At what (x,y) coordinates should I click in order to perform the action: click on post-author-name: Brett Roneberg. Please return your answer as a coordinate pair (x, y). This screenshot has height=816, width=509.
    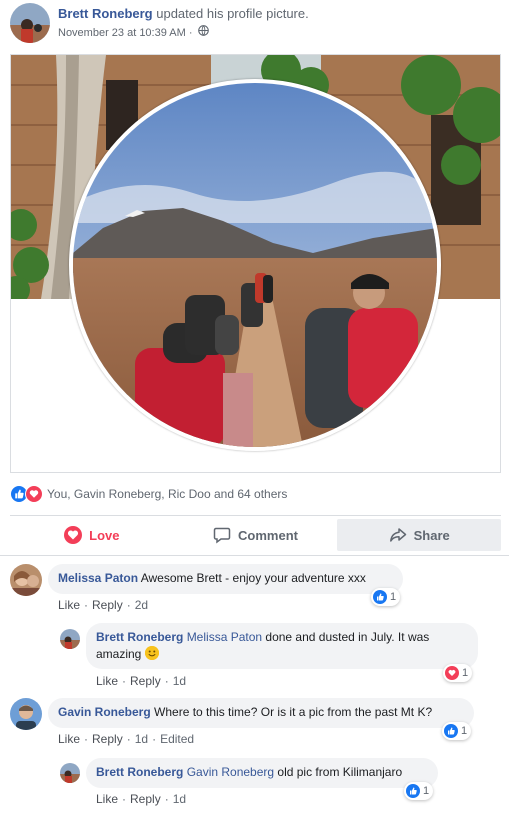
    Looking at the image, I should click on (105, 13).